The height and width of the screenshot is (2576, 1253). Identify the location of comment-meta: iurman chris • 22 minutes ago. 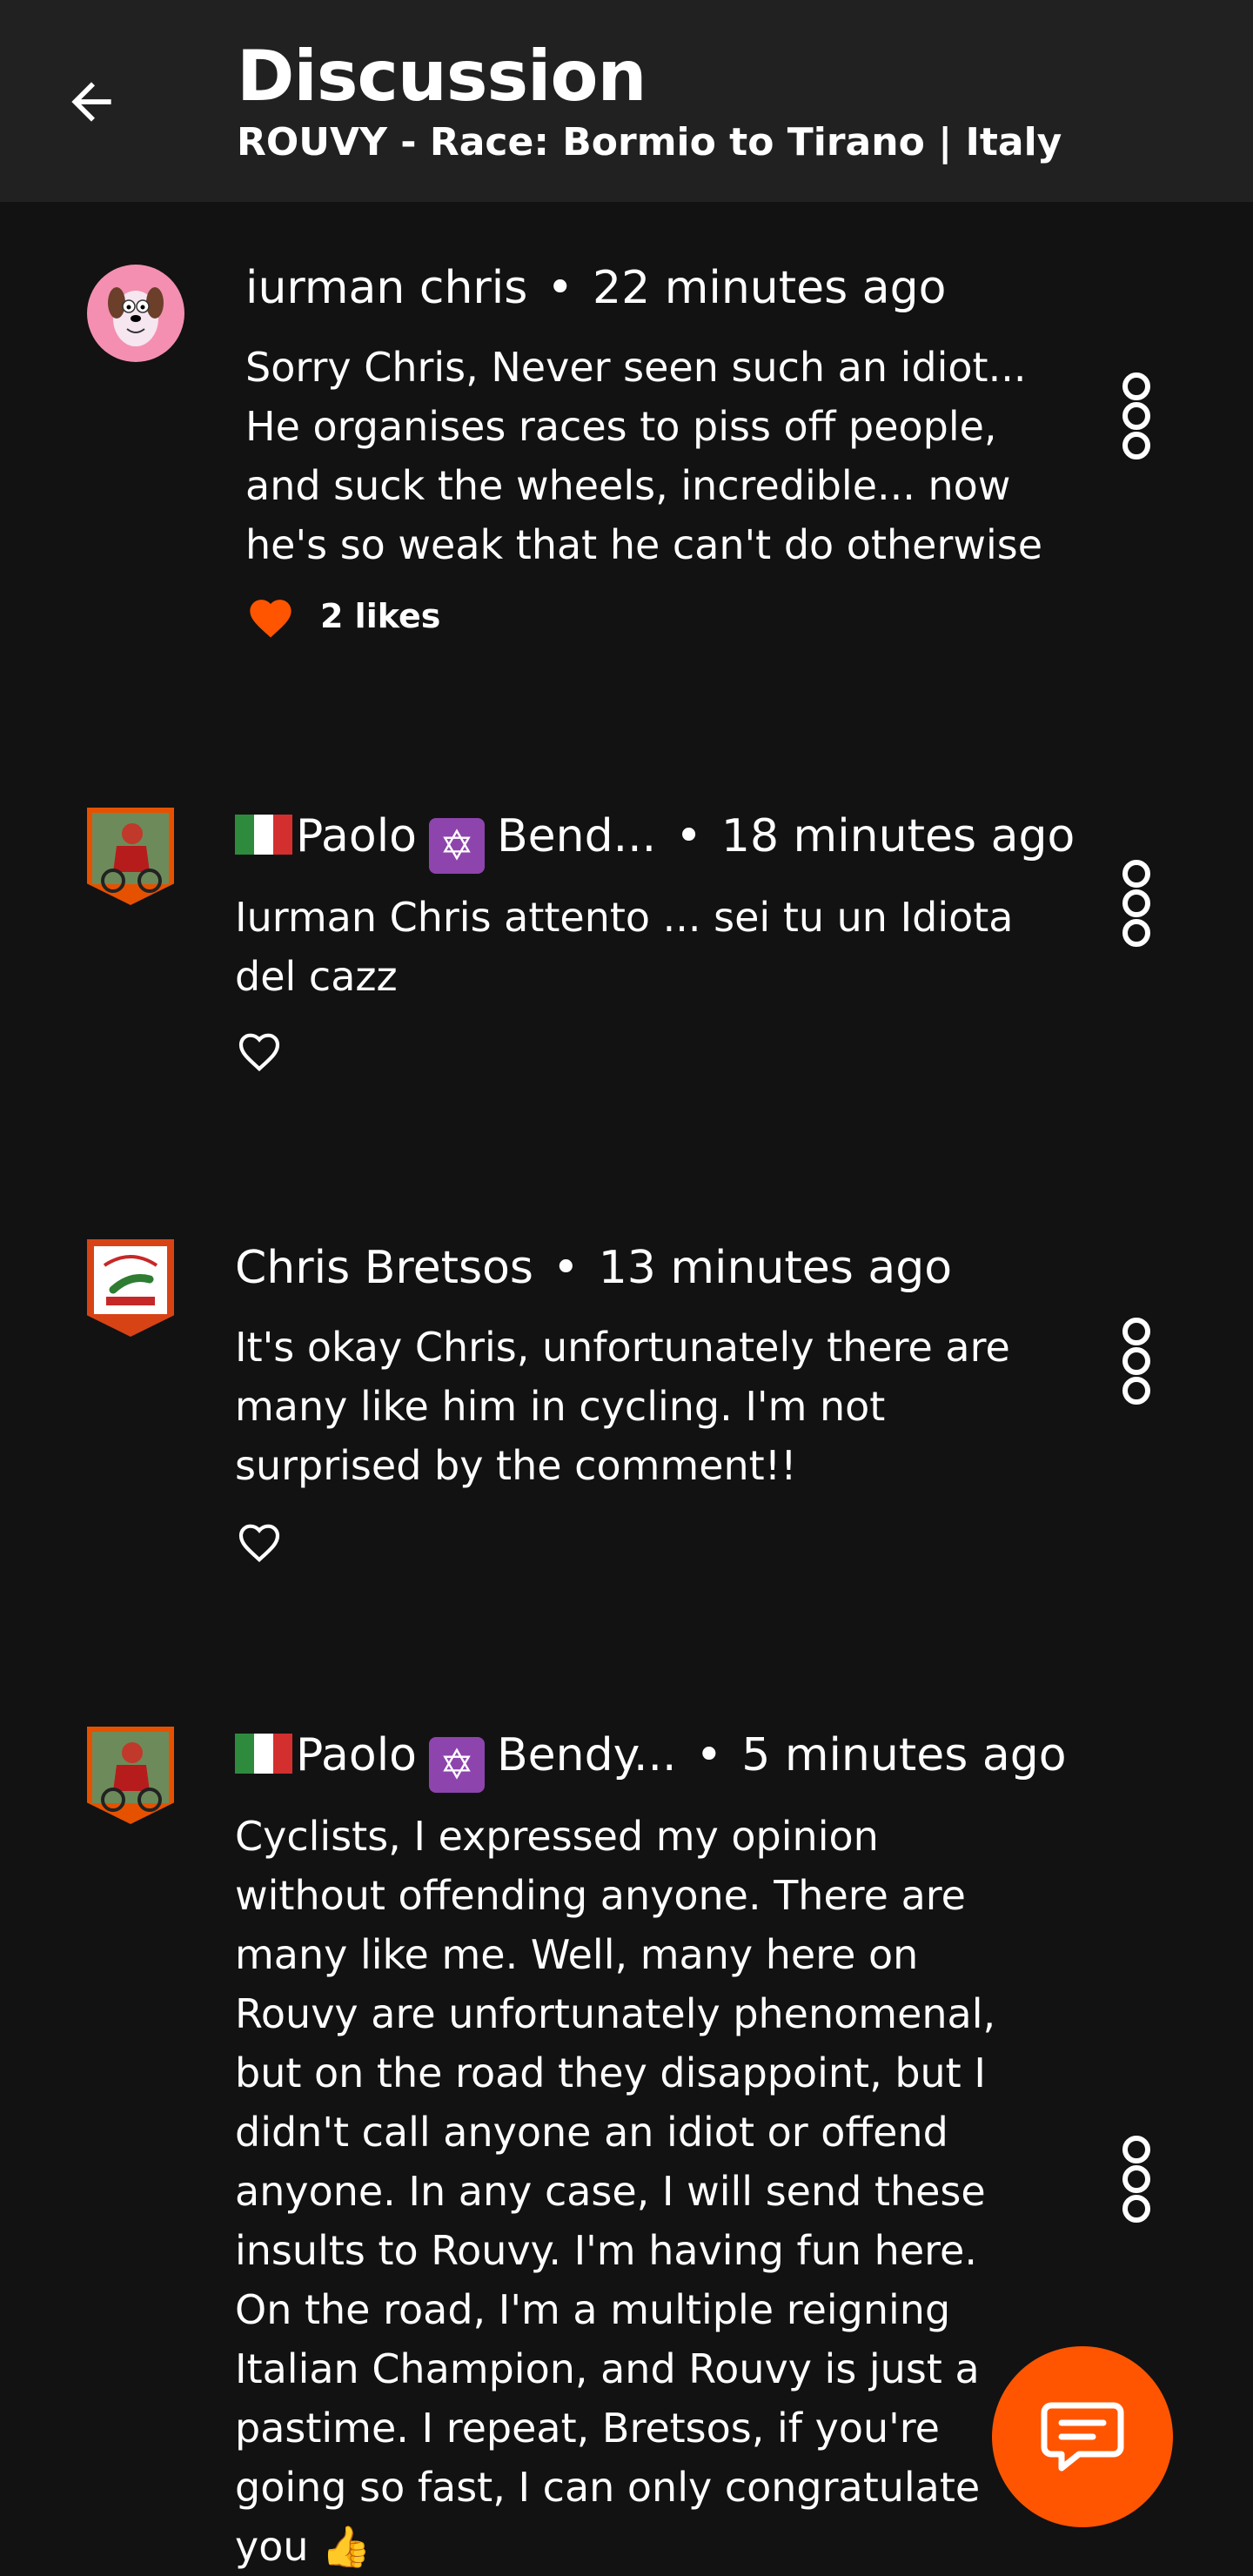
(595, 288).